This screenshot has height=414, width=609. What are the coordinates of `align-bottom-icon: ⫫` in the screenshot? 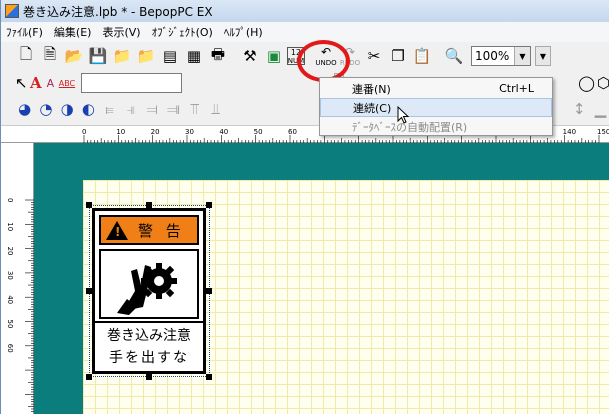 It's located at (215, 109).